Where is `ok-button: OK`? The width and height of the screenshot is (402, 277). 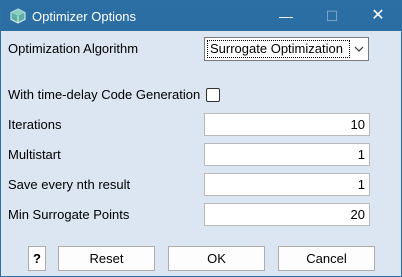
ok-button: OK is located at coordinates (216, 258).